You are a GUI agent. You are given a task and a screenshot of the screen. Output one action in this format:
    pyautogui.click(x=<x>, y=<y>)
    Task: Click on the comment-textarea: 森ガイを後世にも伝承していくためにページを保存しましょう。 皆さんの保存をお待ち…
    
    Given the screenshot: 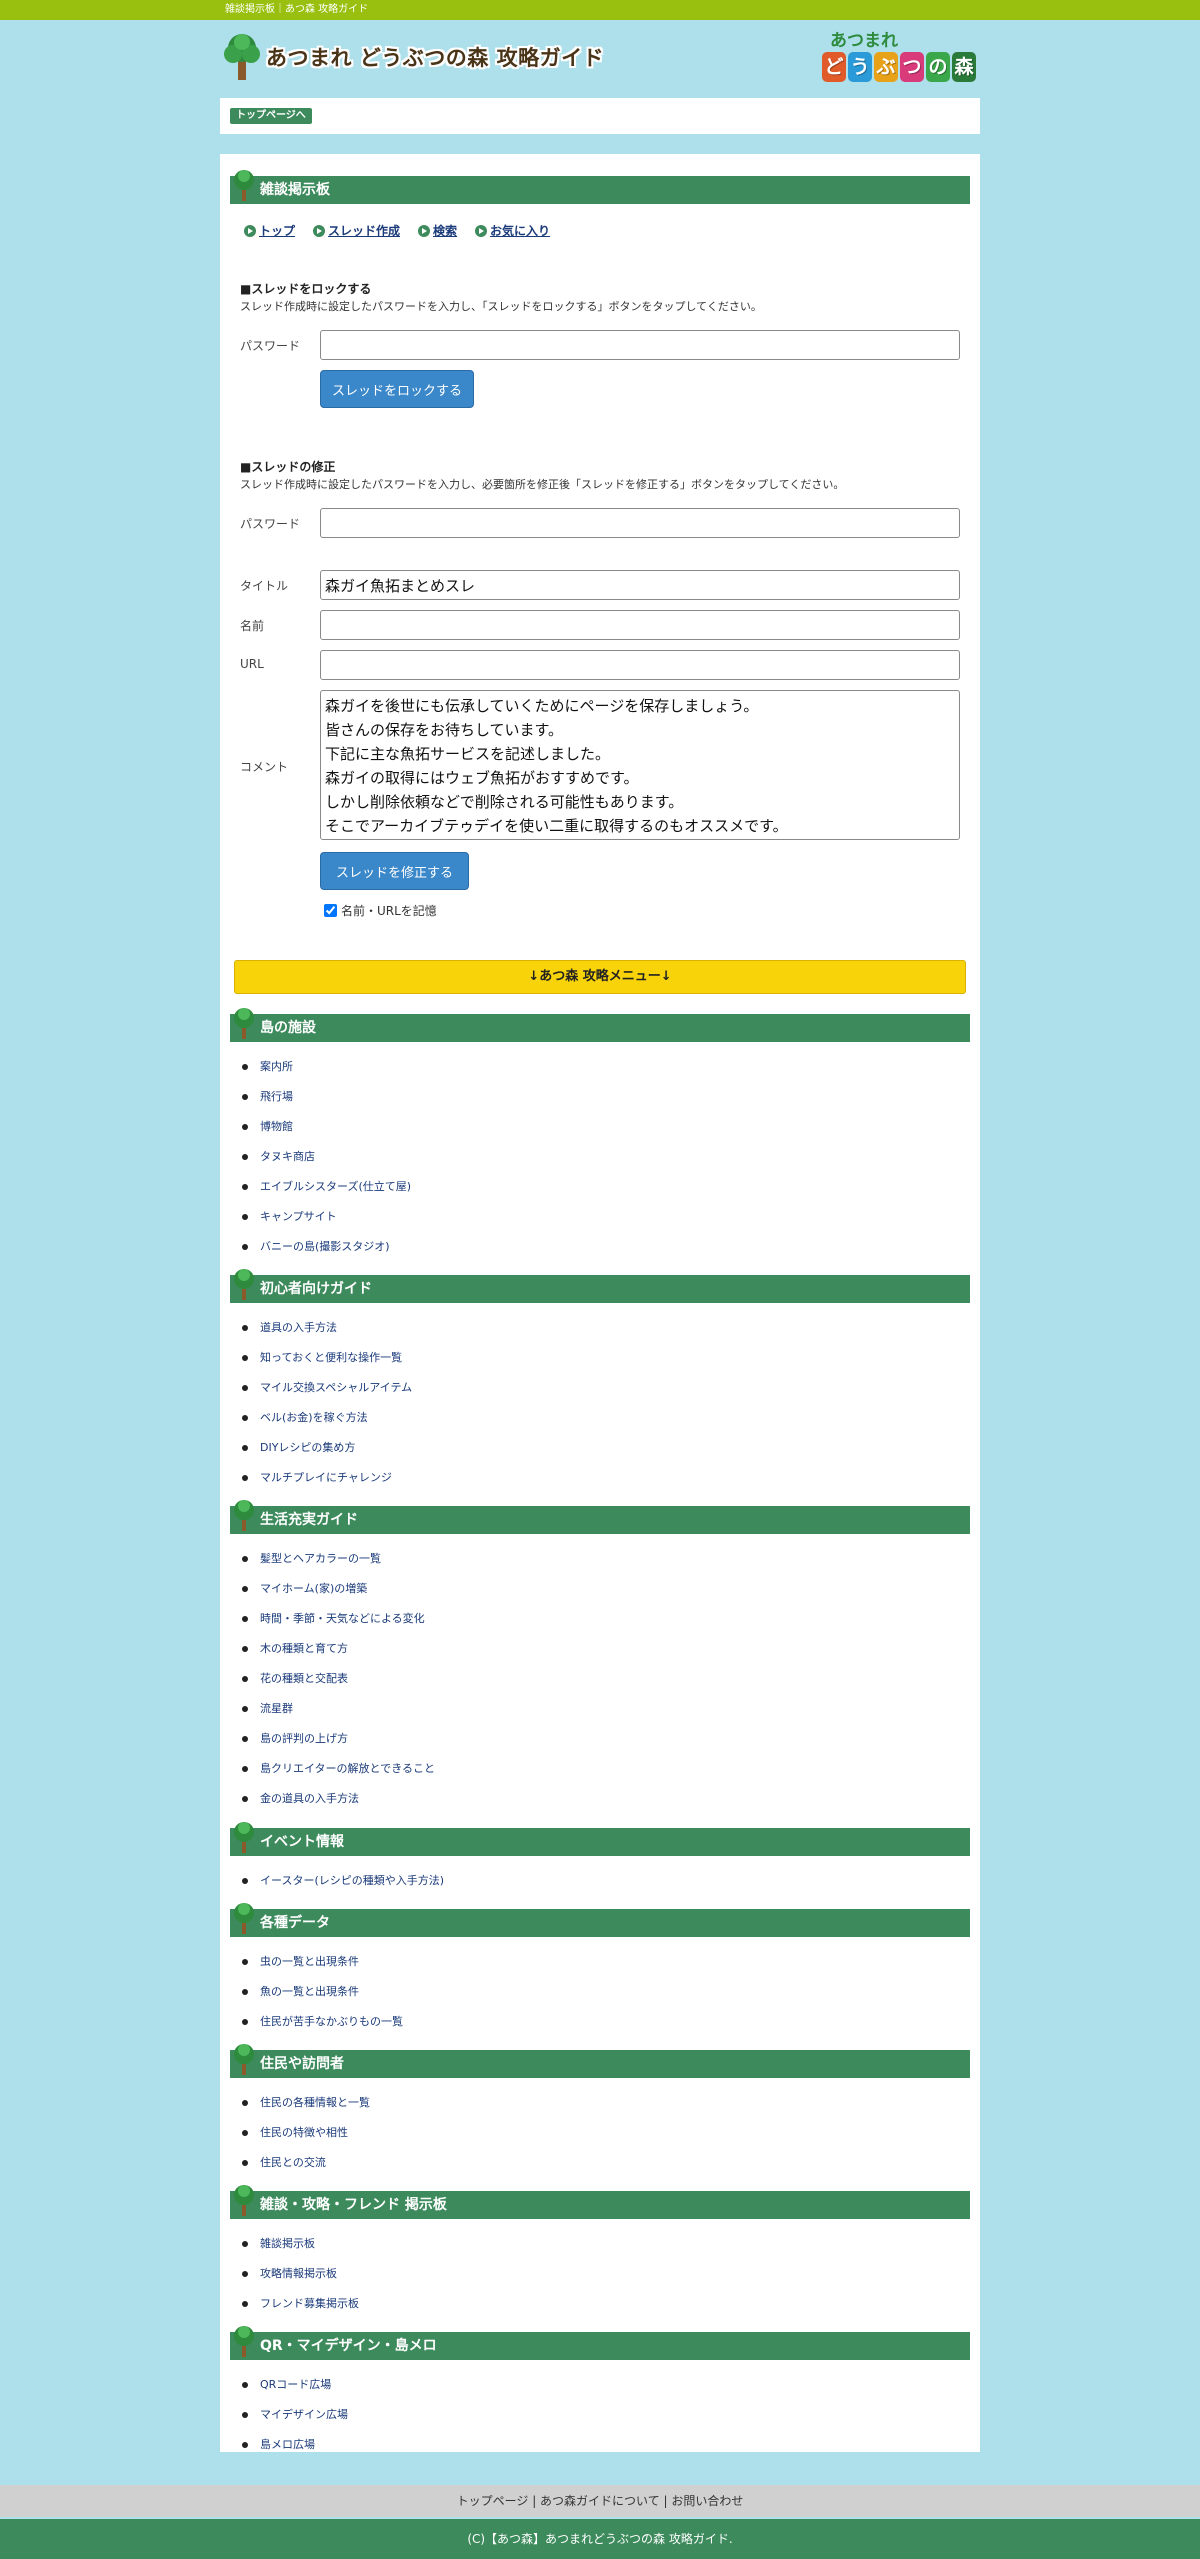 What is the action you would take?
    pyautogui.click(x=640, y=765)
    